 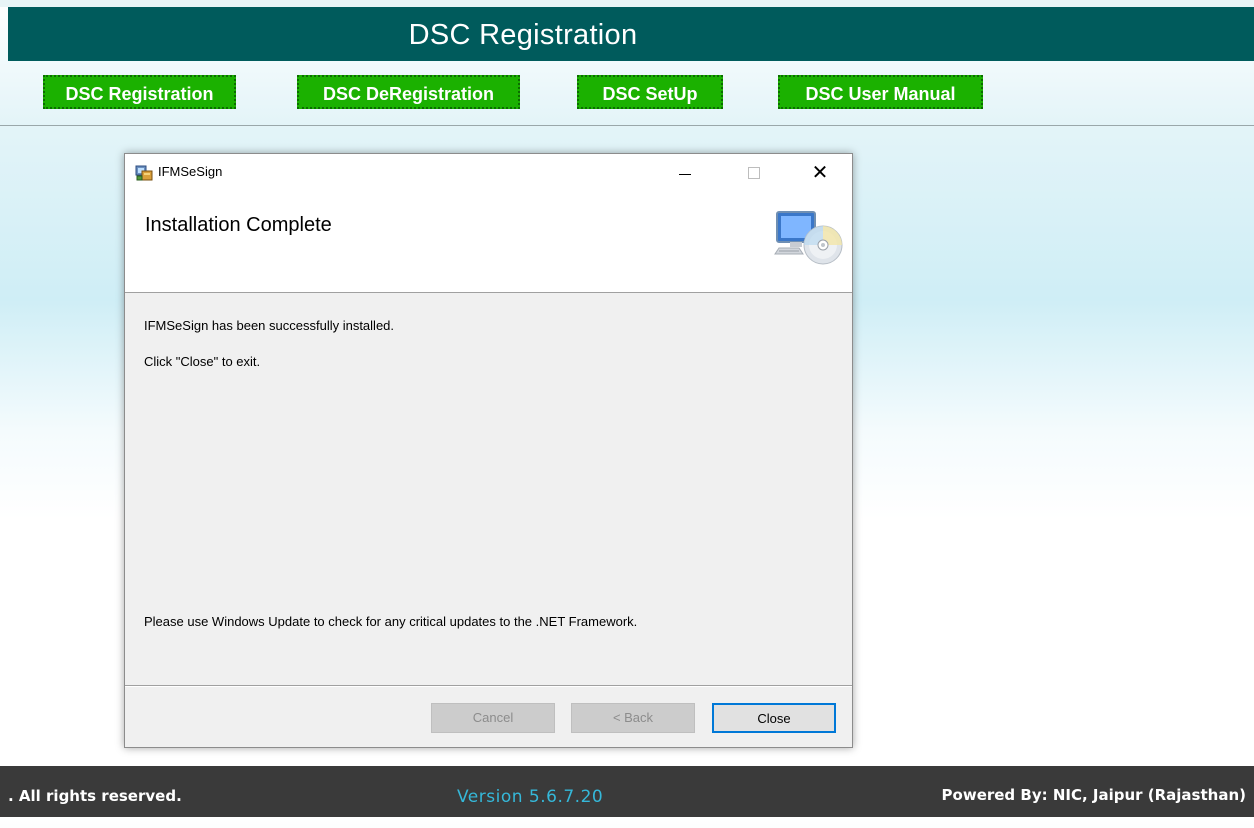 What do you see at coordinates (808, 238) in the screenshot?
I see `computer-cd-icon` at bounding box center [808, 238].